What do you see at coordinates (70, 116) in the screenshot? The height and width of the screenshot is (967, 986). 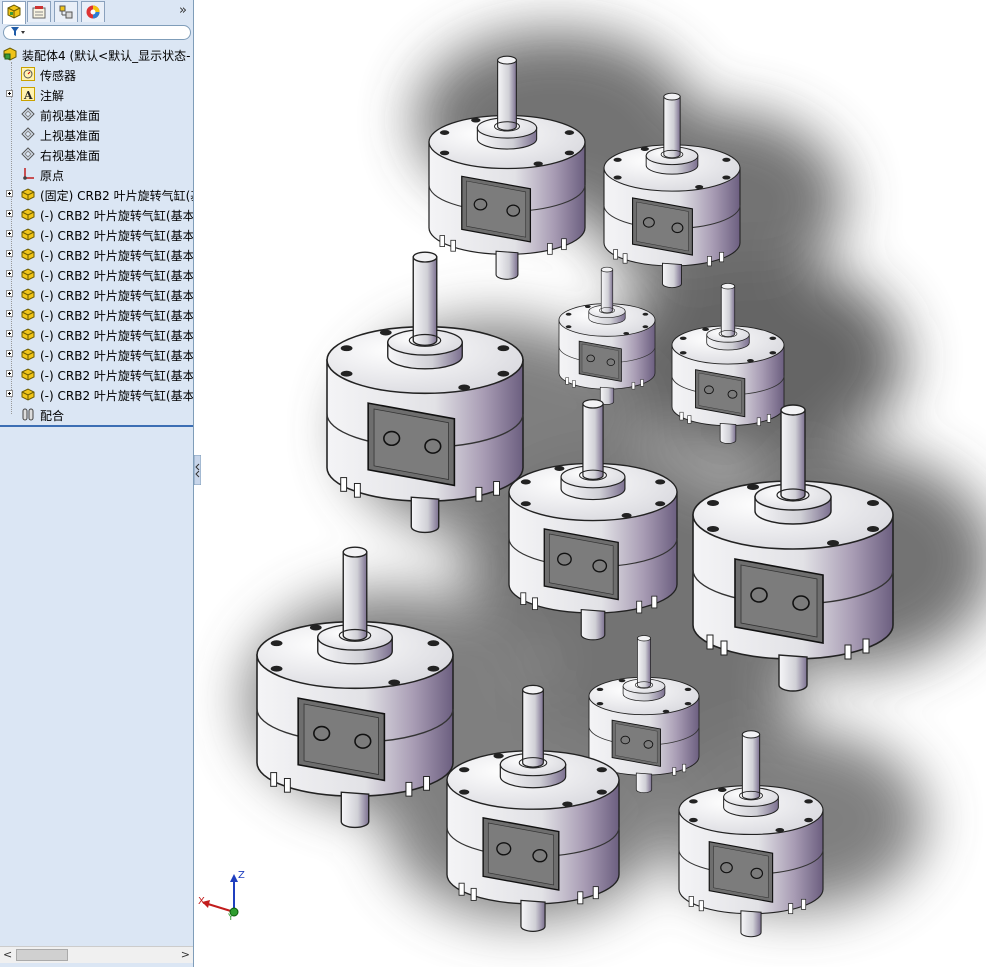 I see `tree-item-label: 前视基准面` at bounding box center [70, 116].